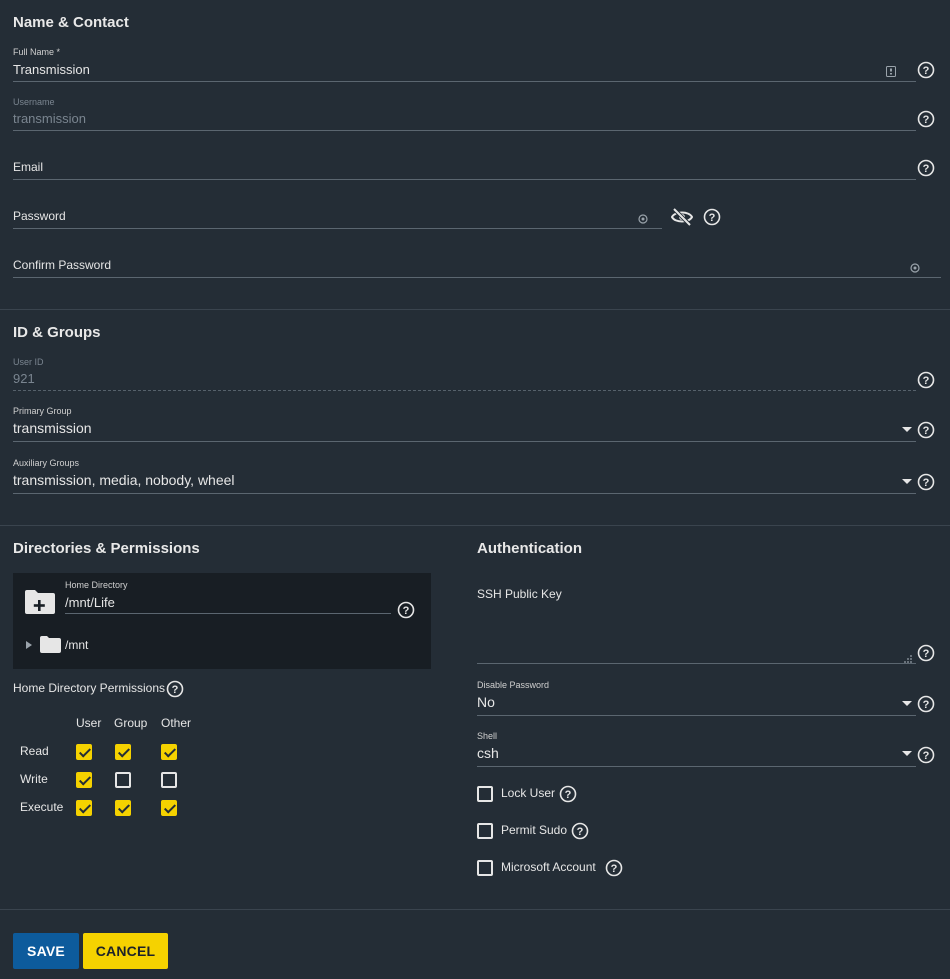  What do you see at coordinates (487, 736) in the screenshot?
I see `shell-label: Shell` at bounding box center [487, 736].